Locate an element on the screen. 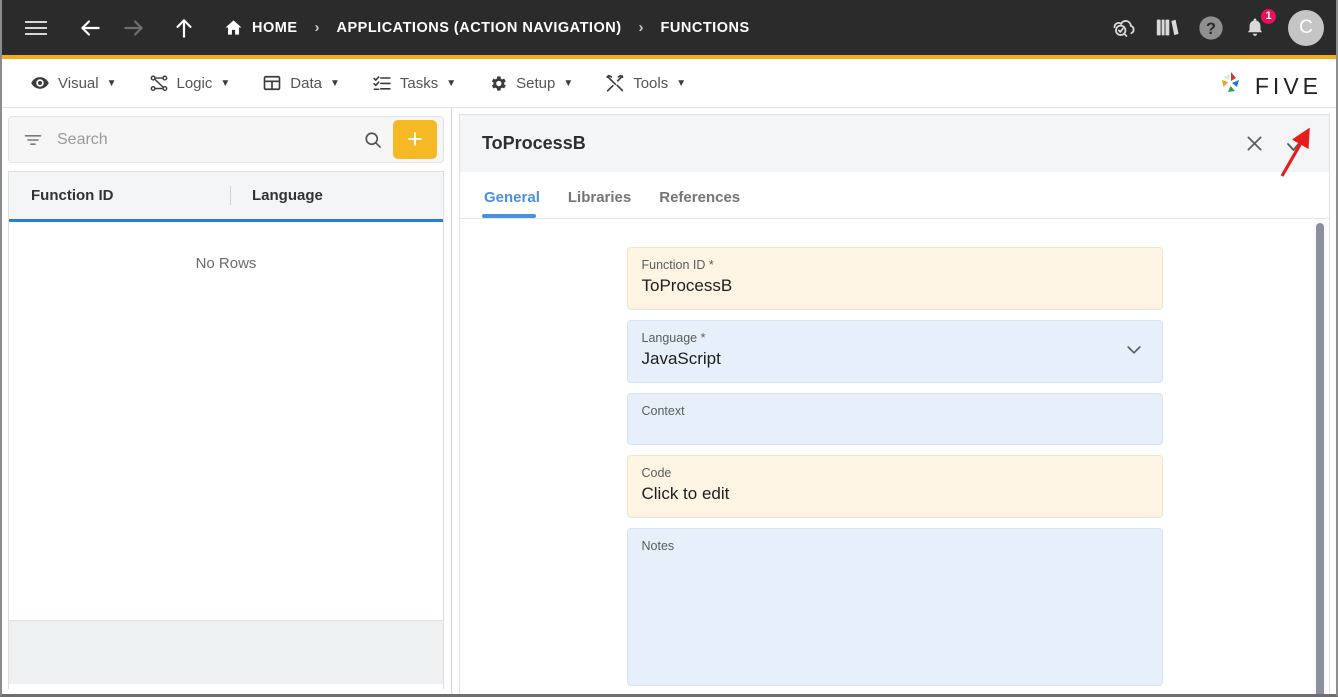 Image resolution: width=1338 pixels, height=697 pixels. breadcrumb-item-applications: APPLICATIONS (ACTION NAVIGATION) is located at coordinates (479, 27).